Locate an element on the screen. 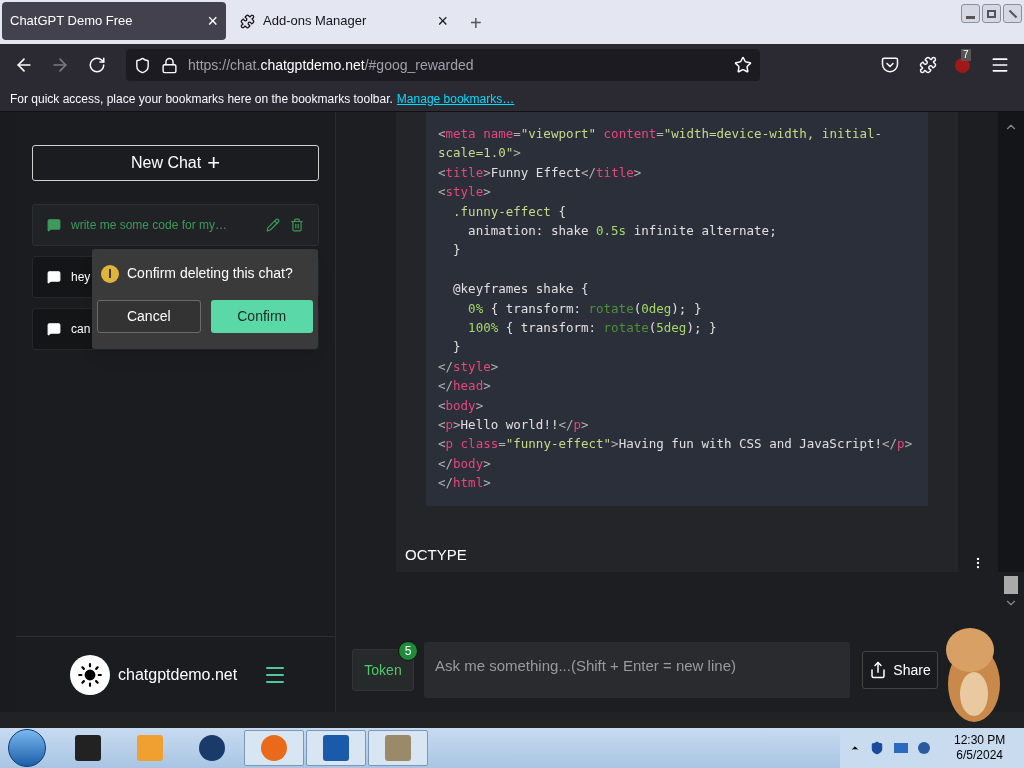  reload-icon is located at coordinates (97, 65).